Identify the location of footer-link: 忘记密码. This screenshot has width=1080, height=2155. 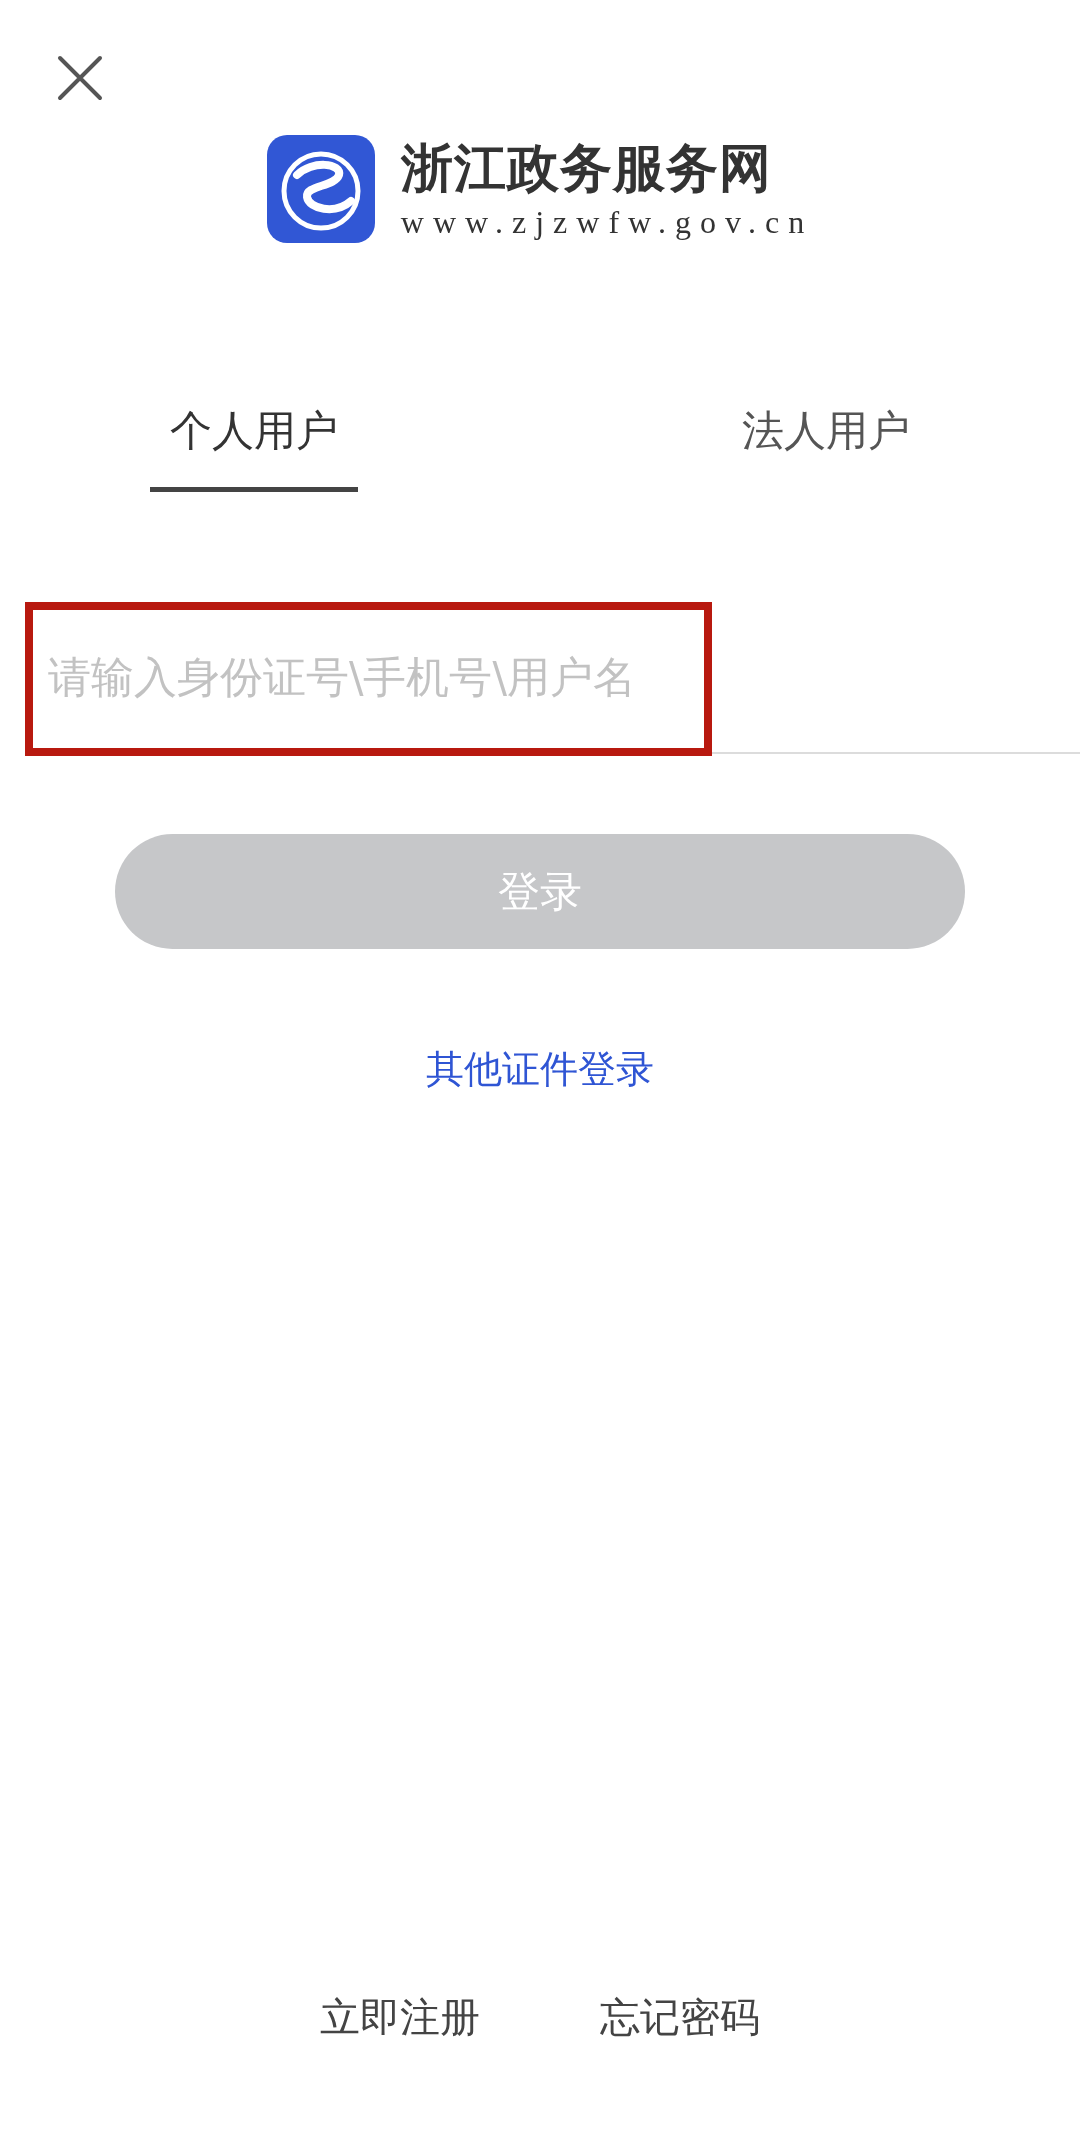
(680, 2017).